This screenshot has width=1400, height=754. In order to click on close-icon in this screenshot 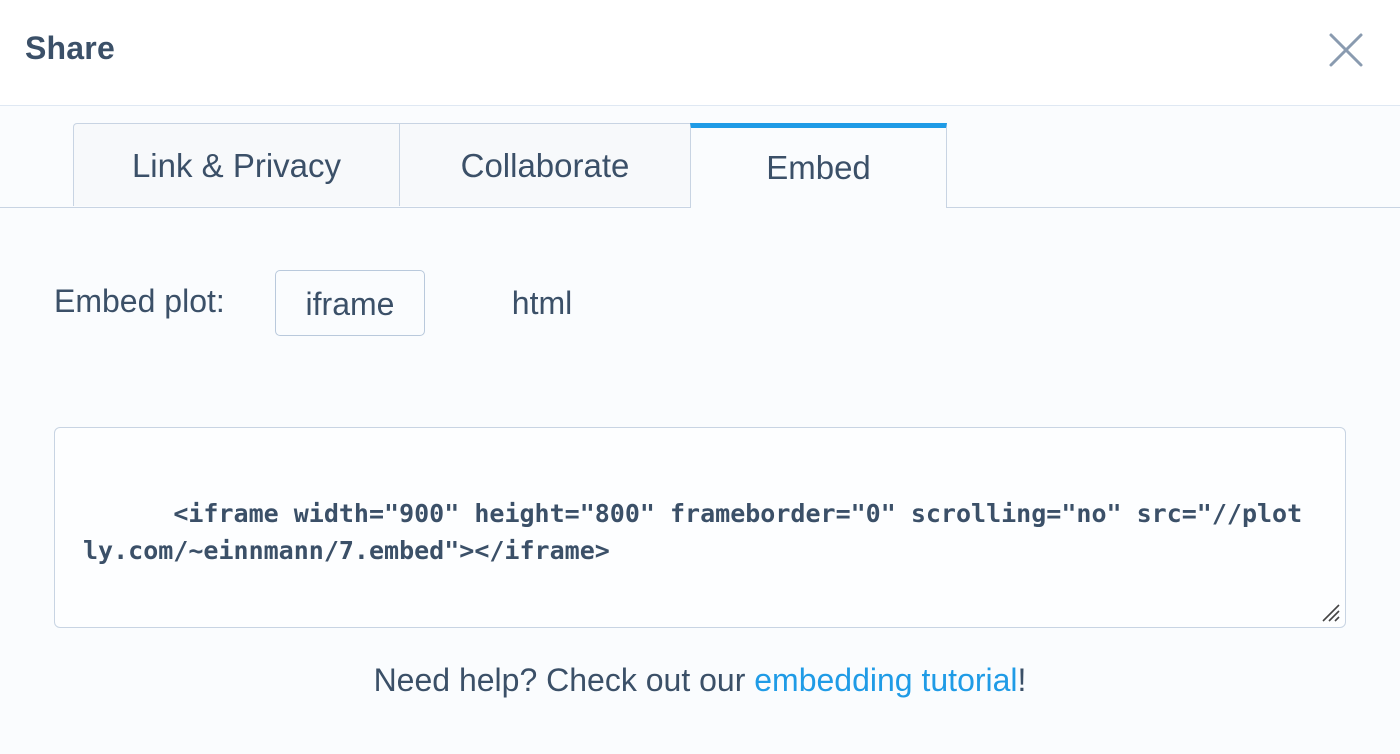, I will do `click(1346, 50)`.